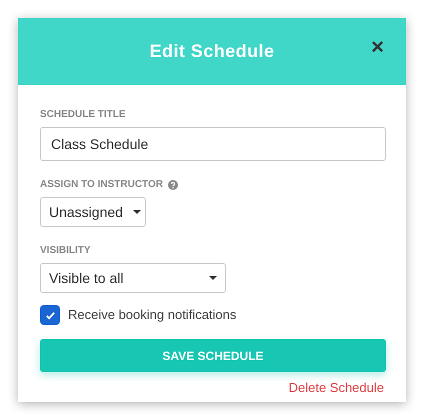 The height and width of the screenshot is (419, 423). What do you see at coordinates (377, 47) in the screenshot?
I see `close-button: ×` at bounding box center [377, 47].